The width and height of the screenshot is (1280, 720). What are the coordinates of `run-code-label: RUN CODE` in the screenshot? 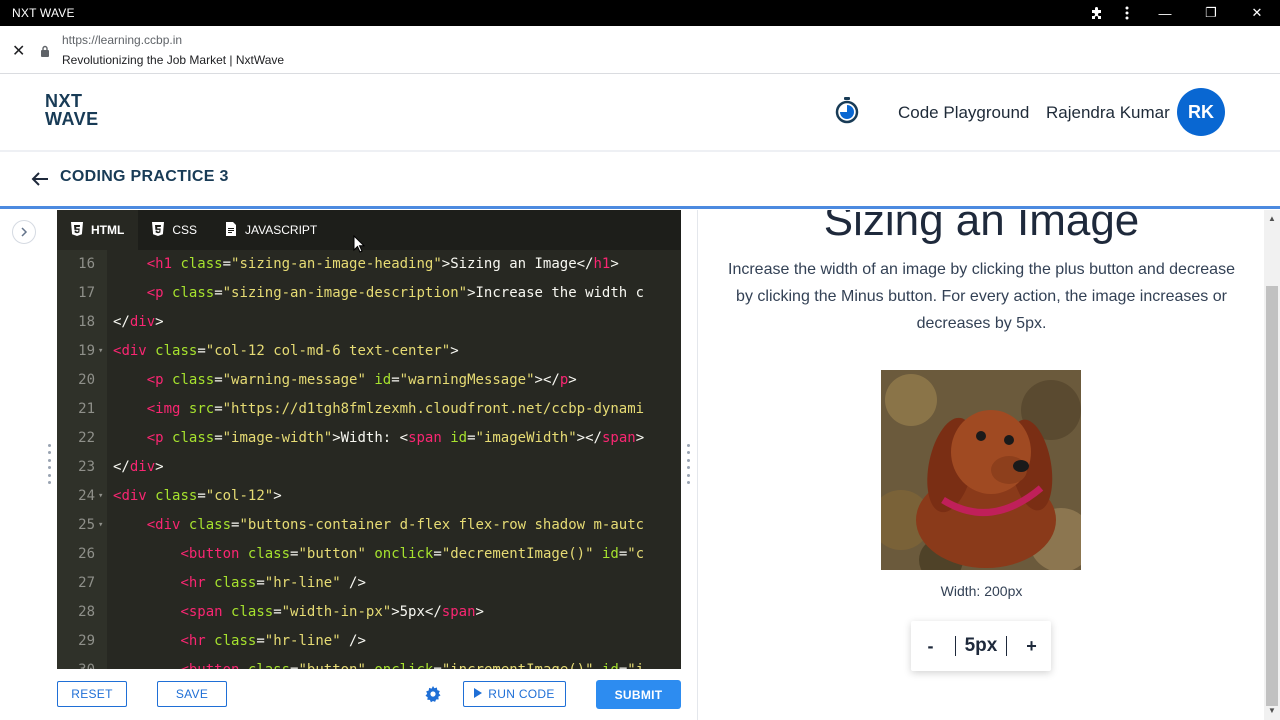 It's located at (521, 694).